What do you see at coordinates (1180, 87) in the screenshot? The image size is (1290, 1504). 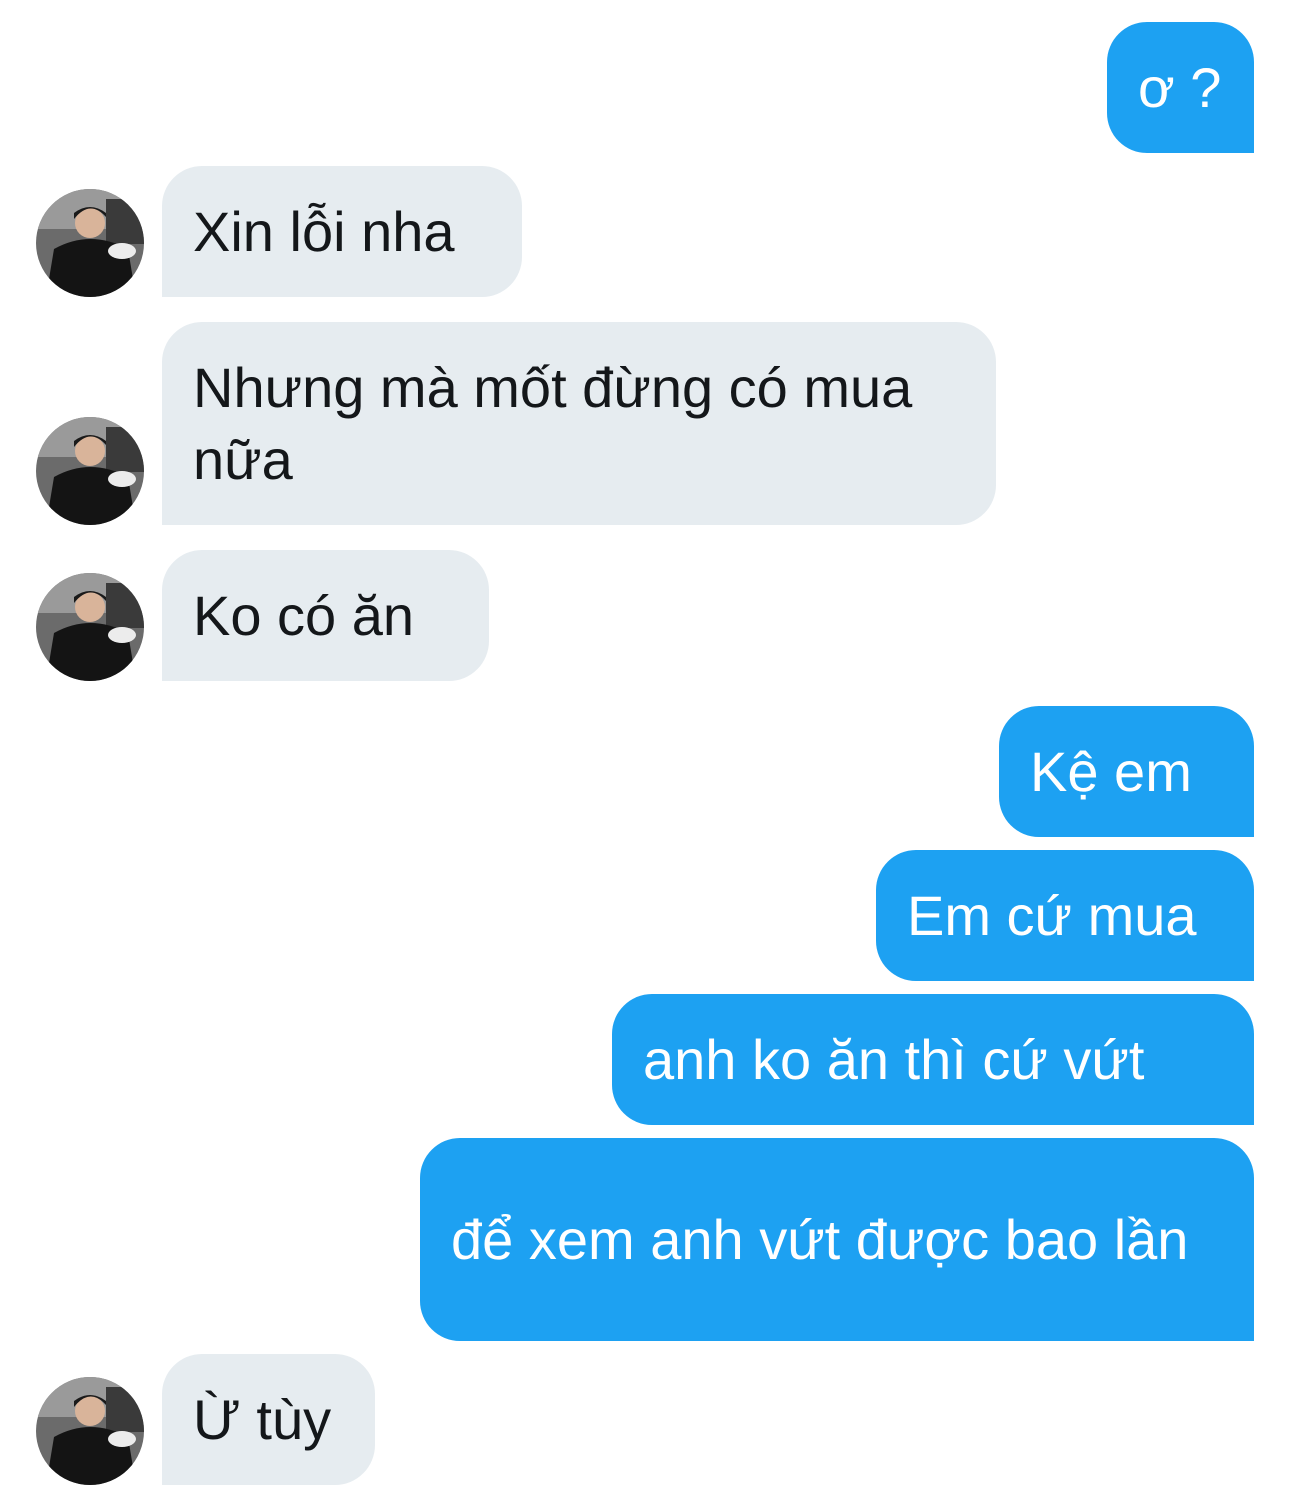 I see `message-bubble-sent: ơ ?` at bounding box center [1180, 87].